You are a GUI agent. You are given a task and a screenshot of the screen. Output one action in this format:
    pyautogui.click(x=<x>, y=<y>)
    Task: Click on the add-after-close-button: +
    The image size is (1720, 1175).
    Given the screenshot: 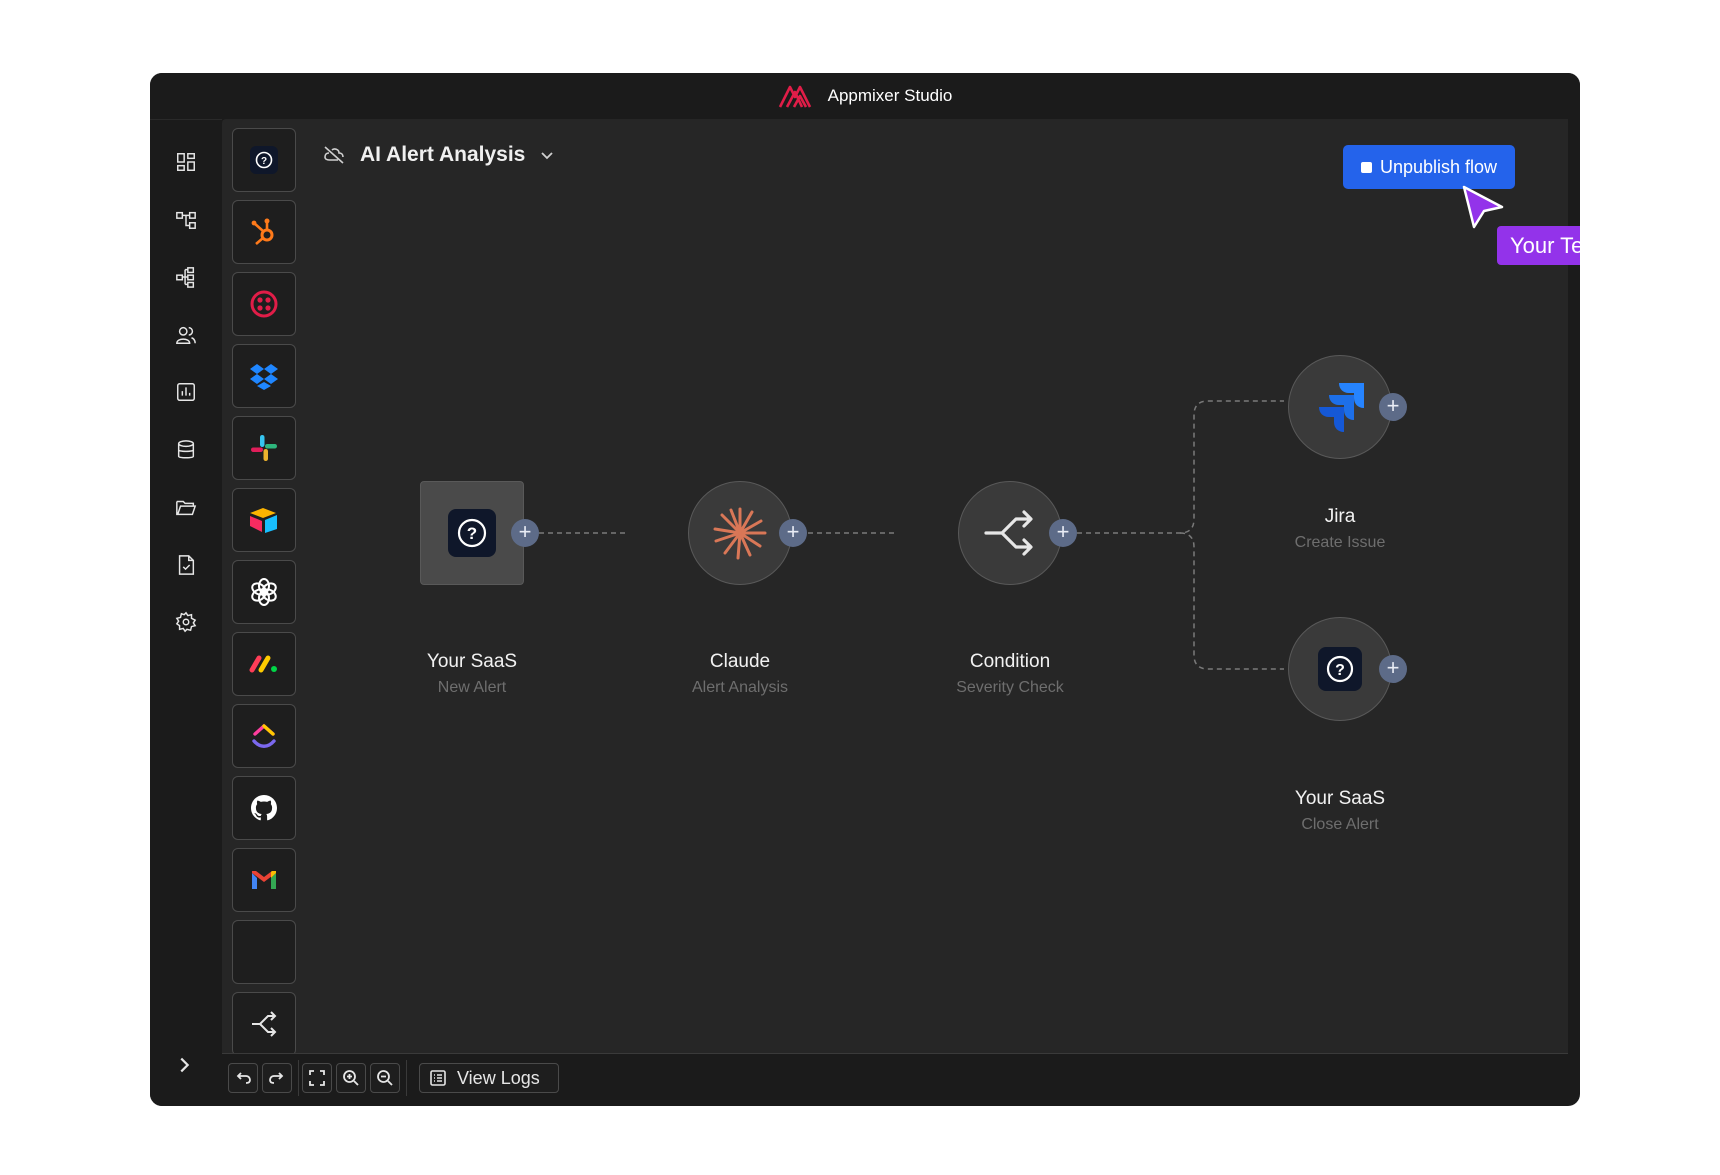 What is the action you would take?
    pyautogui.click(x=1393, y=669)
    